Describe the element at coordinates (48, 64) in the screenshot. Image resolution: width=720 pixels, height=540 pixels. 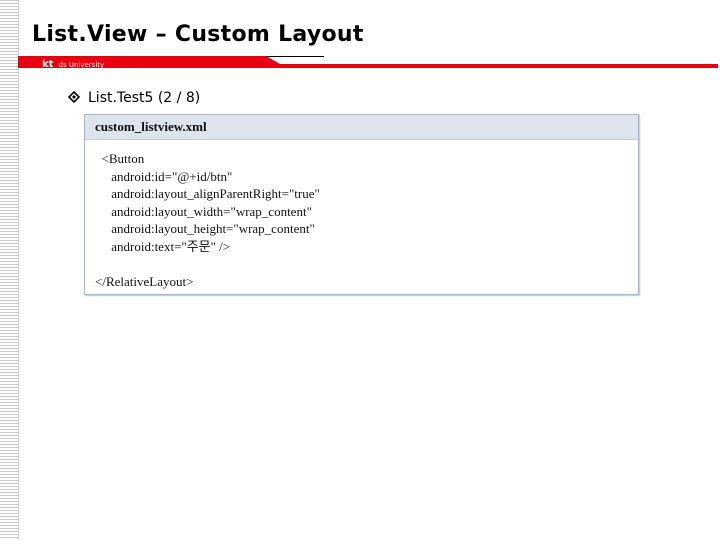
I see `brand-kt: kt` at that location.